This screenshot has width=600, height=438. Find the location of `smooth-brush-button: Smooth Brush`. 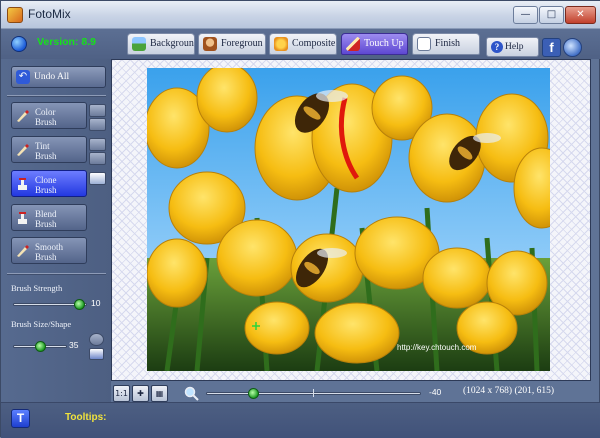

smooth-brush-button: Smooth Brush is located at coordinates (49, 250).